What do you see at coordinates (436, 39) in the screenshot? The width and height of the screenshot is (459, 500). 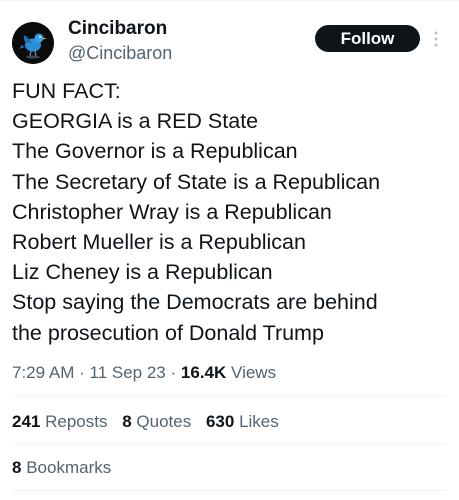 I see `more-options-icon` at bounding box center [436, 39].